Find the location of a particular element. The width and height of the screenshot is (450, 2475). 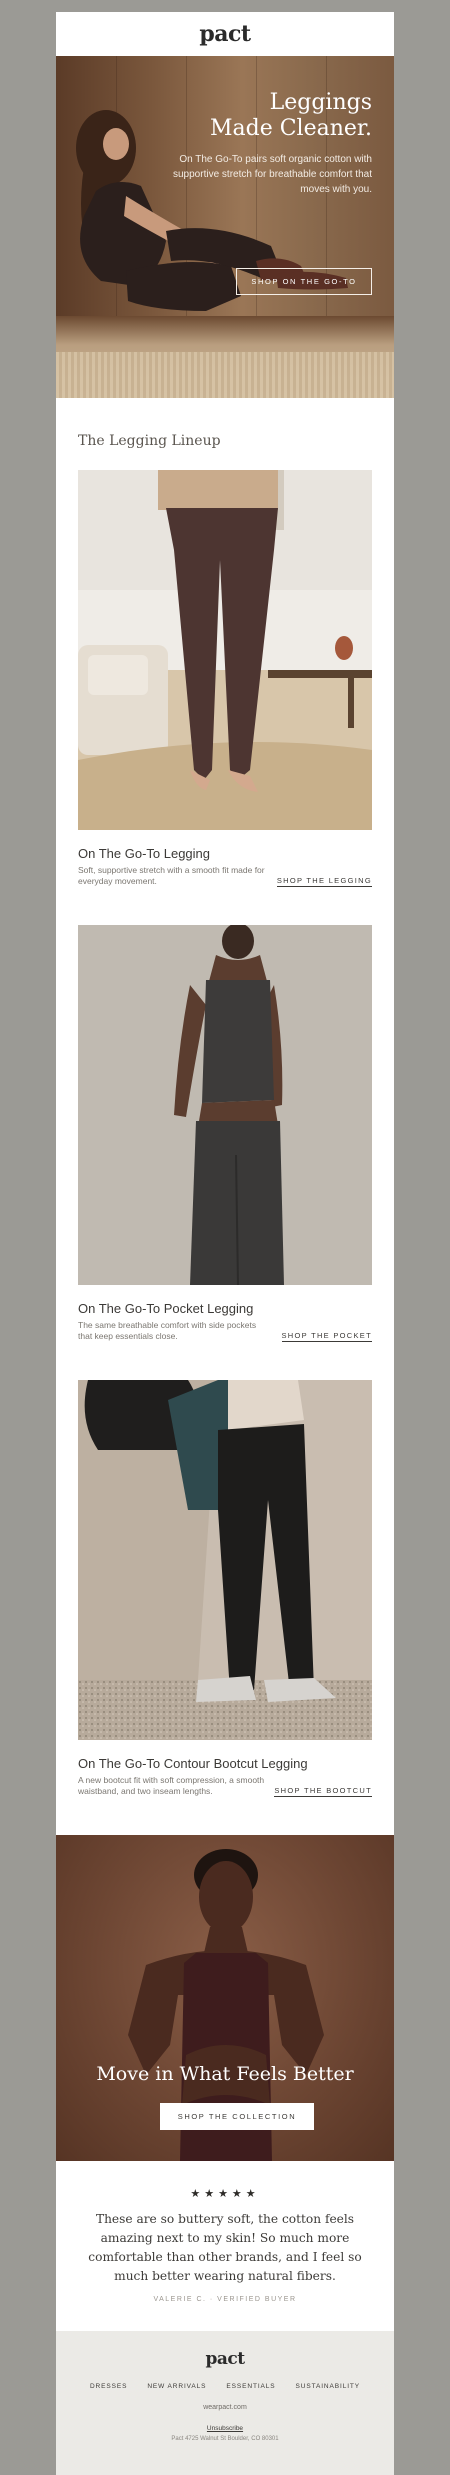

lineup-title: The Legging Lineup is located at coordinates (149, 441).